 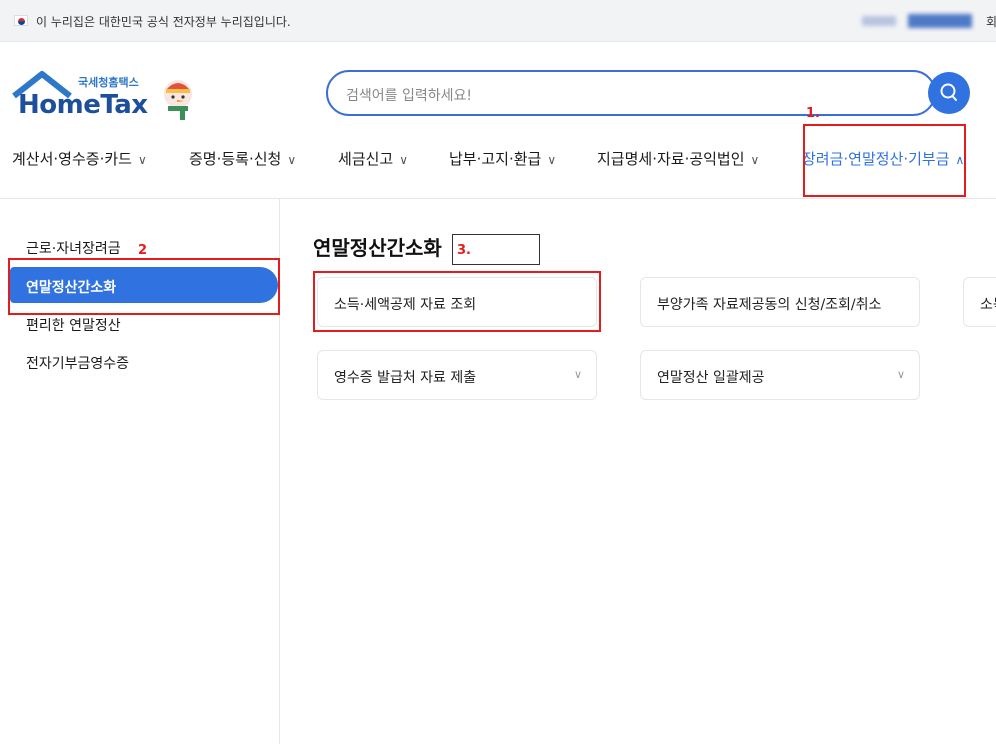 I want to click on hometax-logo: 국세청홈택스 HomeTax, so click(x=112, y=100).